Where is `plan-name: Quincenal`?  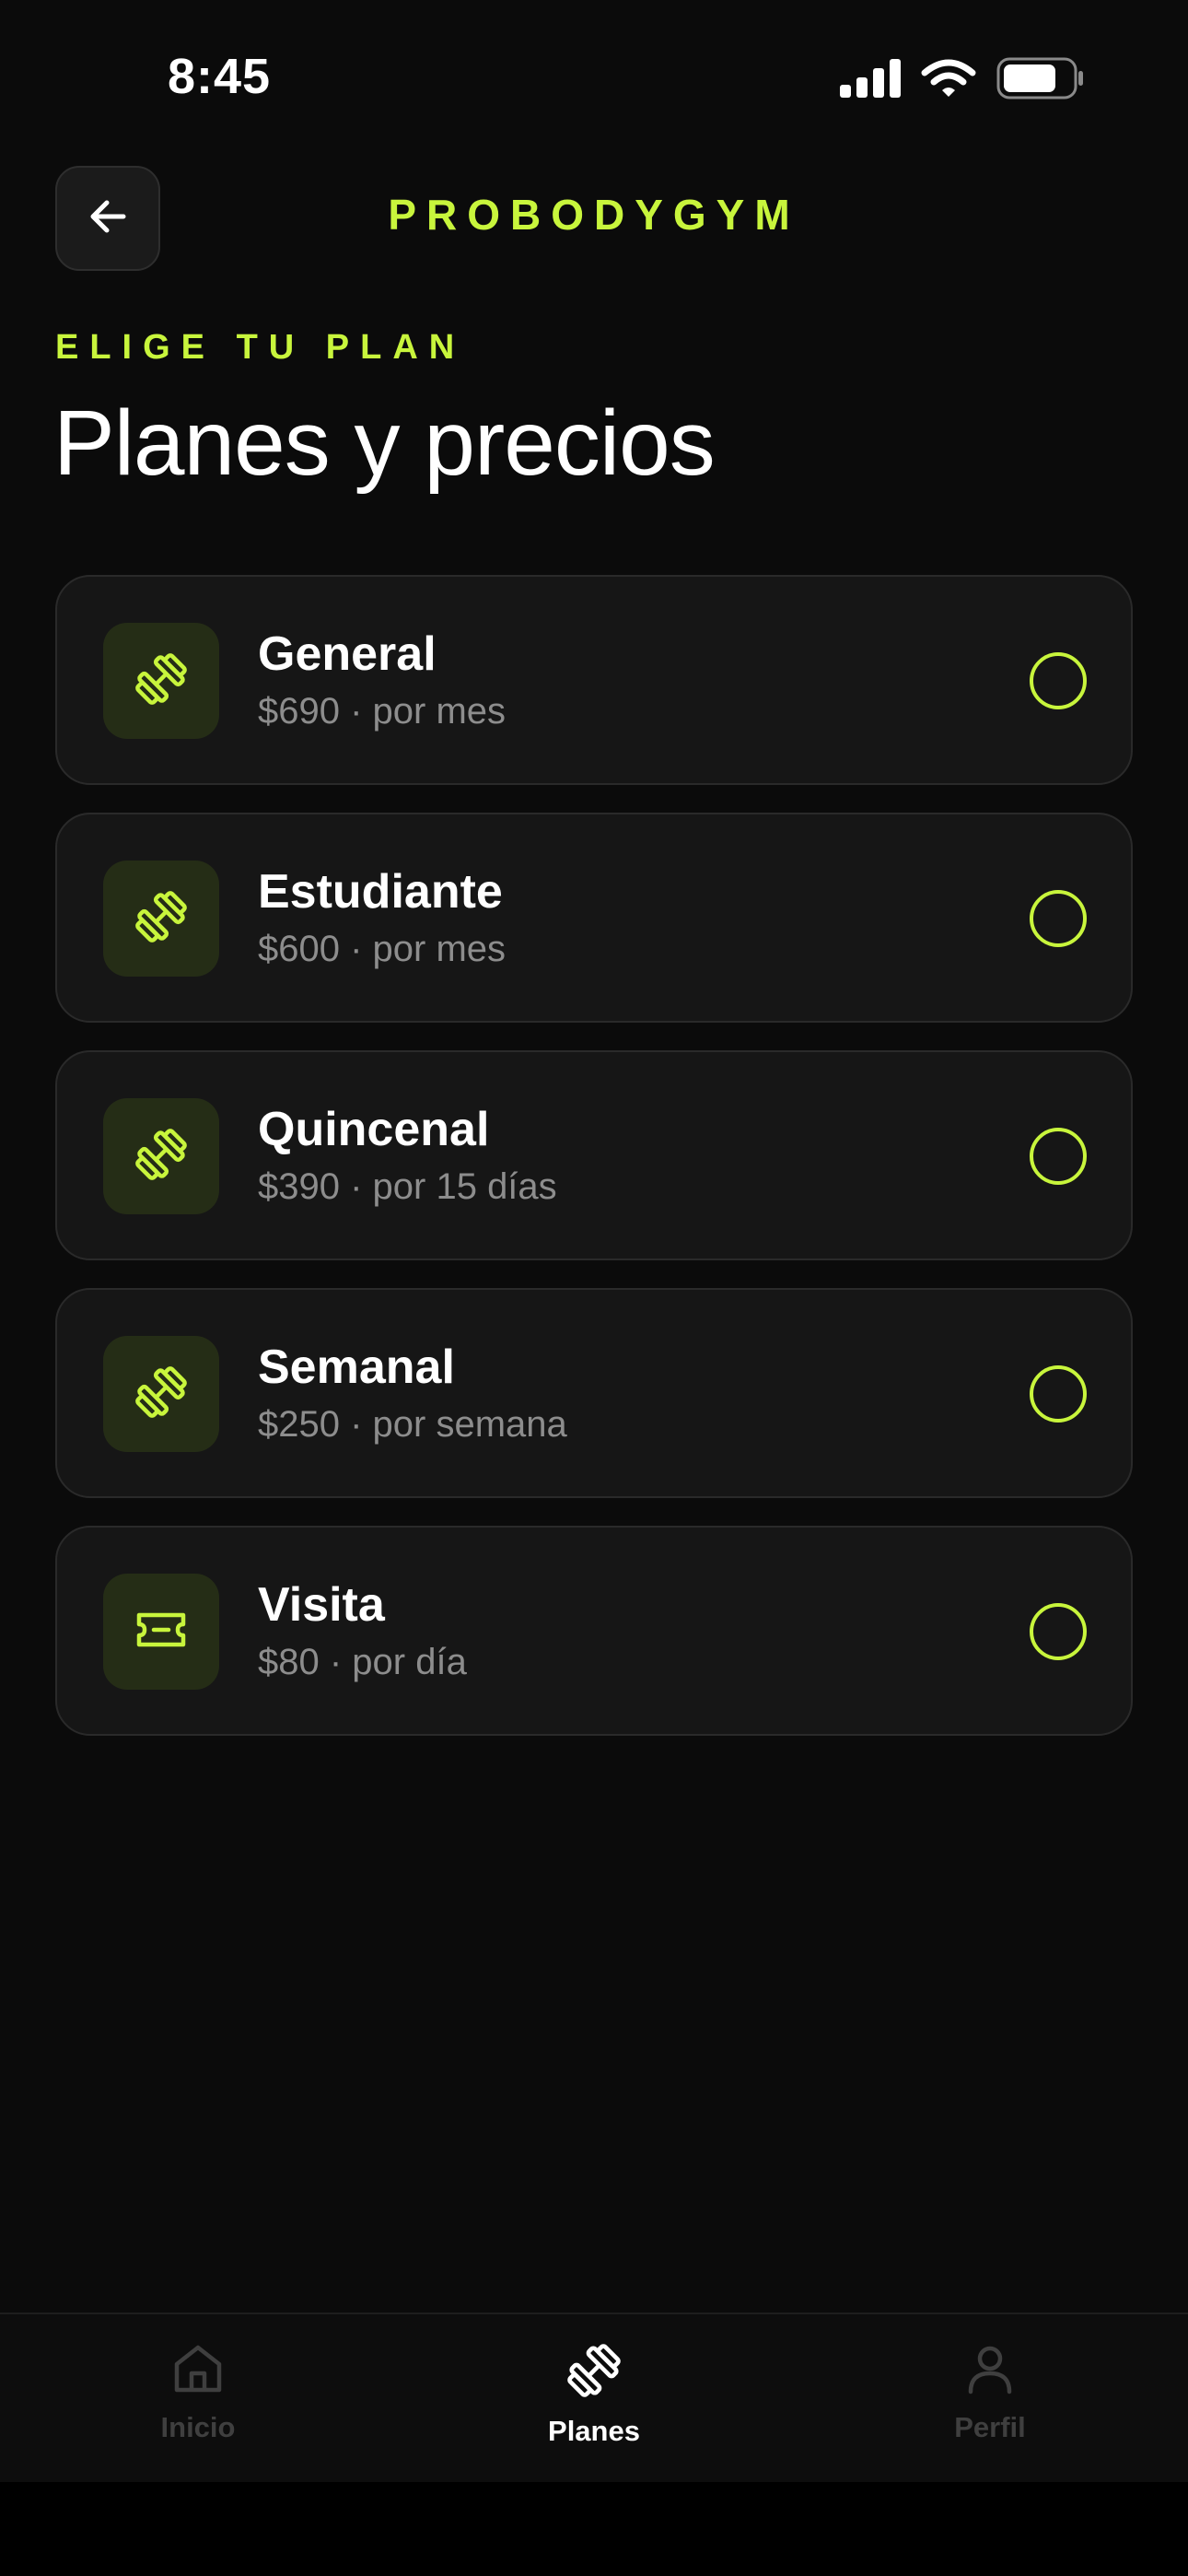 plan-name: Quincenal is located at coordinates (374, 1129).